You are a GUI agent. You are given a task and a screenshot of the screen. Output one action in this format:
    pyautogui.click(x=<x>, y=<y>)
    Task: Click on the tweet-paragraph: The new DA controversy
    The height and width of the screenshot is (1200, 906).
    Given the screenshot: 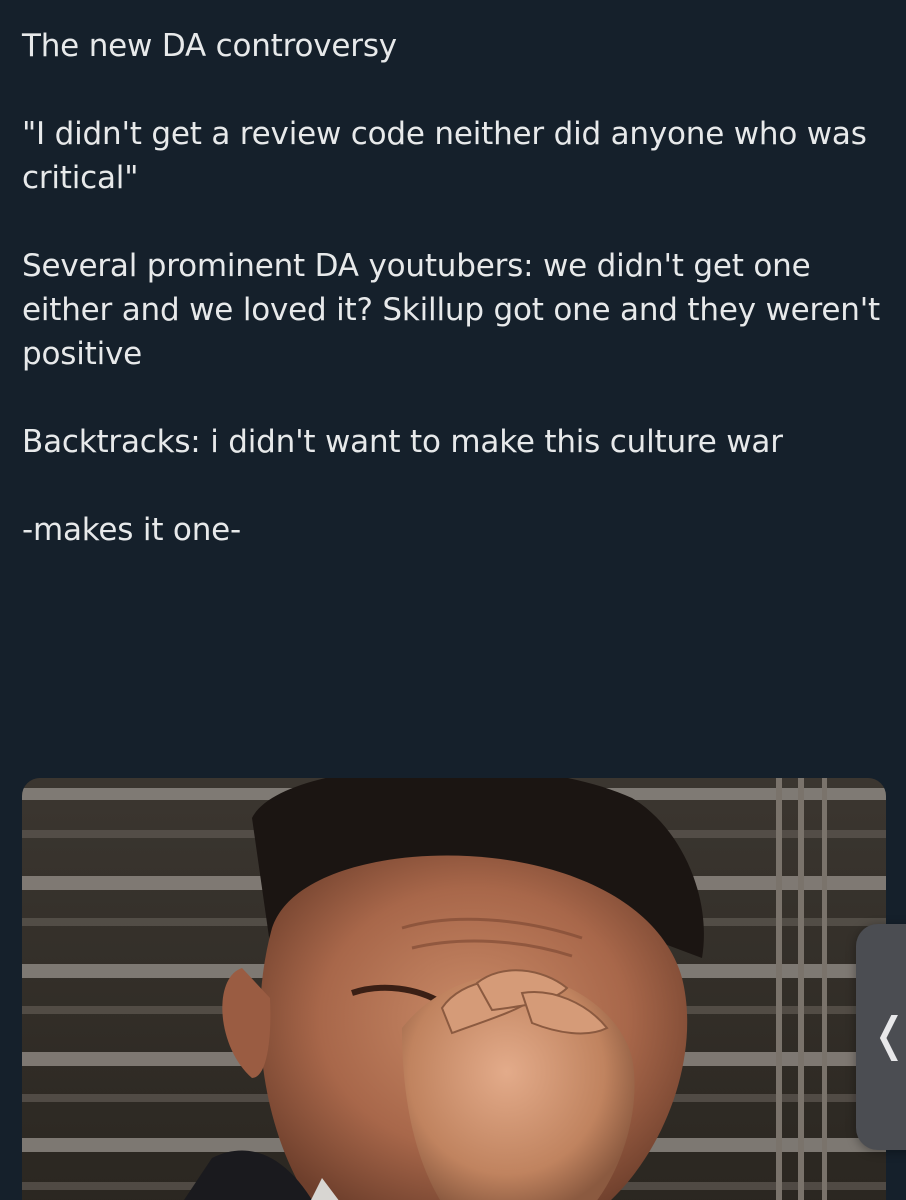 What is the action you would take?
    pyautogui.click(x=209, y=46)
    